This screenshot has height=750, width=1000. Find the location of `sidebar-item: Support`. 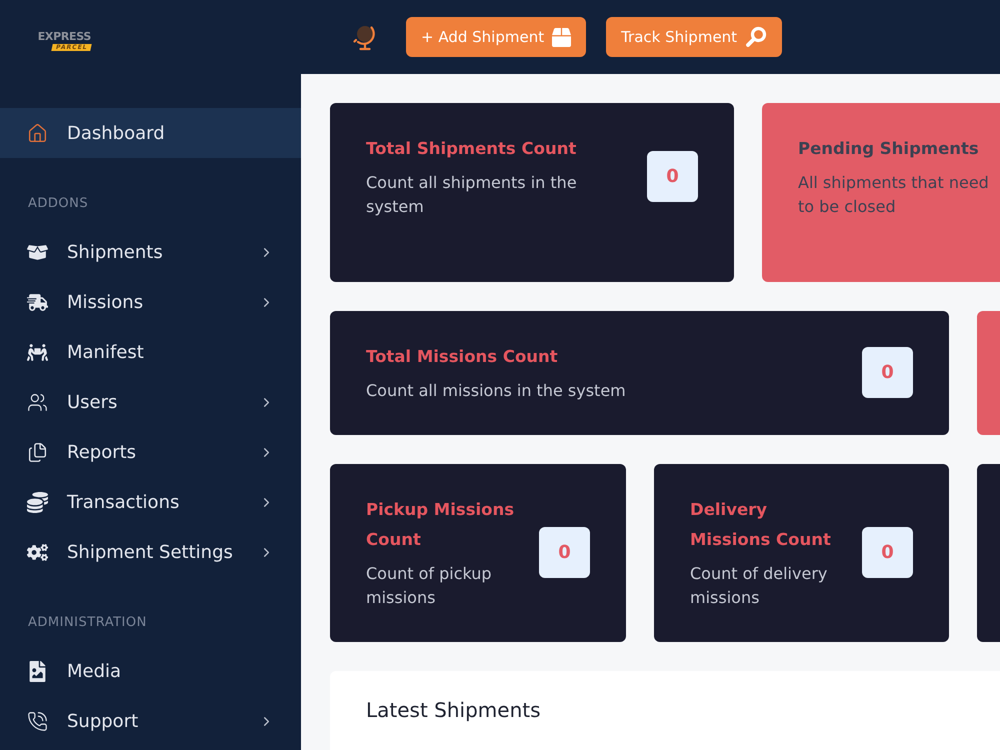

sidebar-item: Support is located at coordinates (150, 721).